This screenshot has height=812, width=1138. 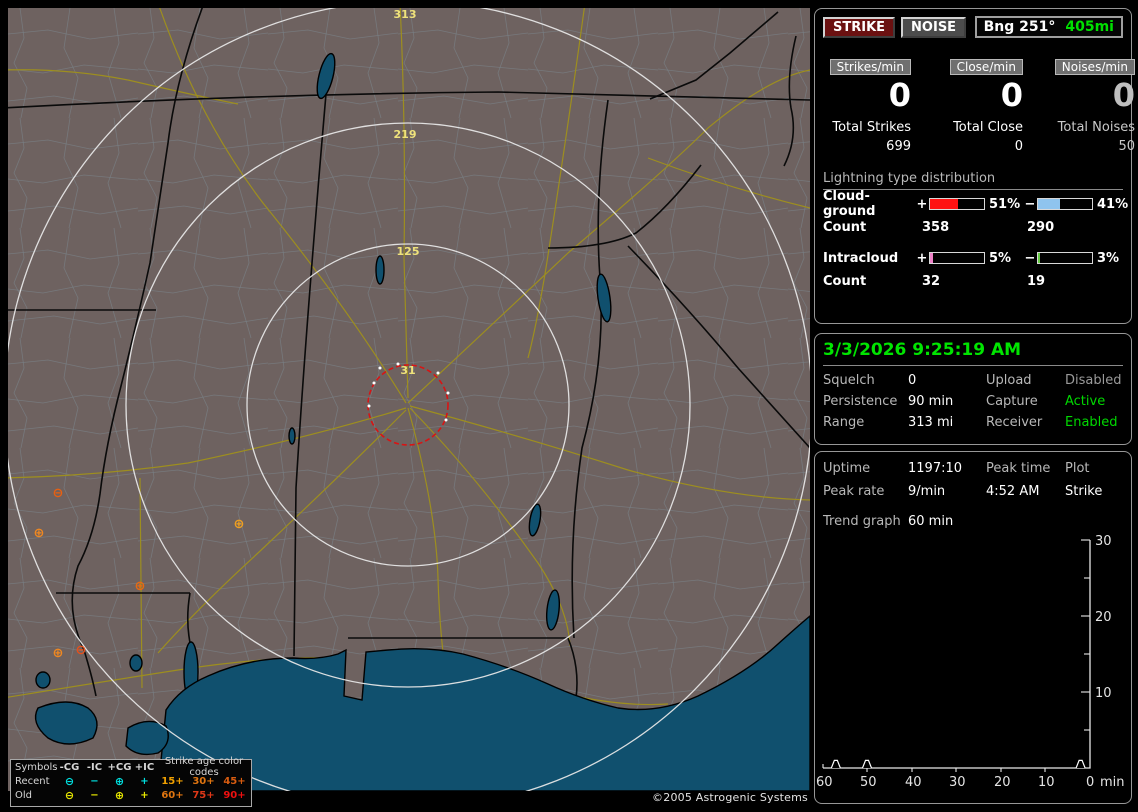 What do you see at coordinates (973, 281) in the screenshot?
I see `intracloud-counts: Count 32 19` at bounding box center [973, 281].